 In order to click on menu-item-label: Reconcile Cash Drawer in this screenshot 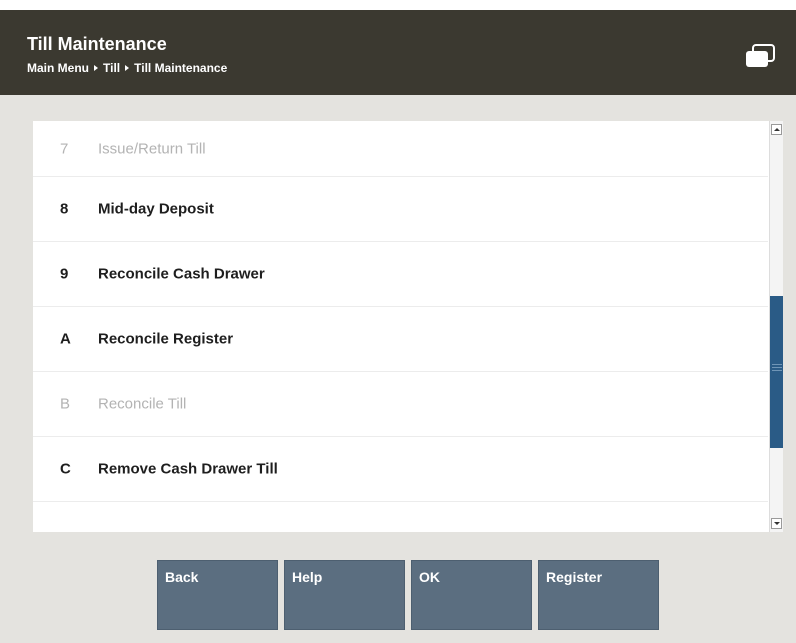, I will do `click(181, 274)`.